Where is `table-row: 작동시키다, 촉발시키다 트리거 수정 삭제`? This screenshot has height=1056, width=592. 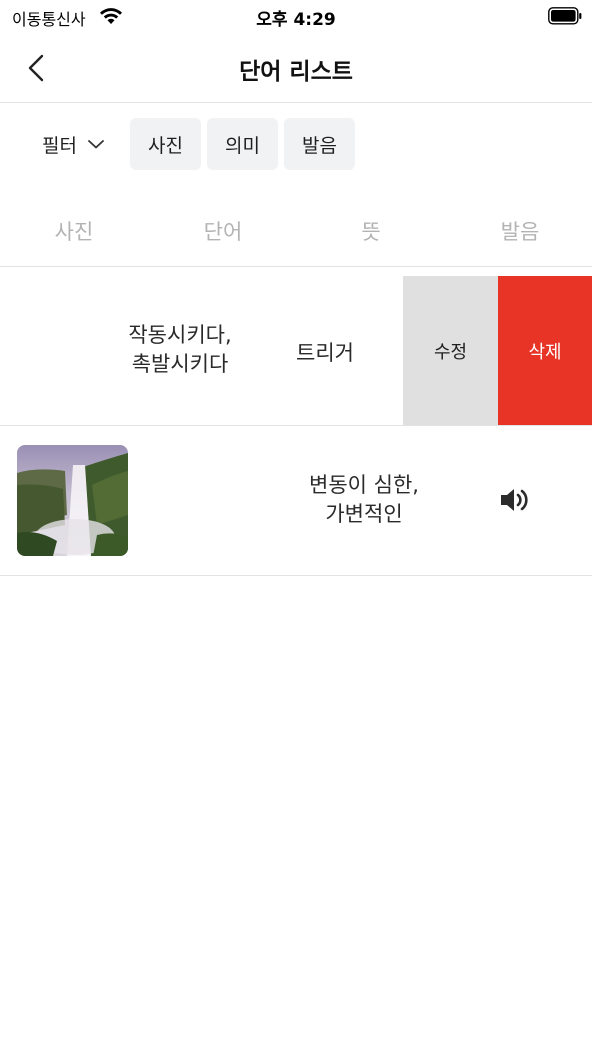 table-row: 작동시키다, 촉발시키다 트리거 수정 삭제 is located at coordinates (296, 351).